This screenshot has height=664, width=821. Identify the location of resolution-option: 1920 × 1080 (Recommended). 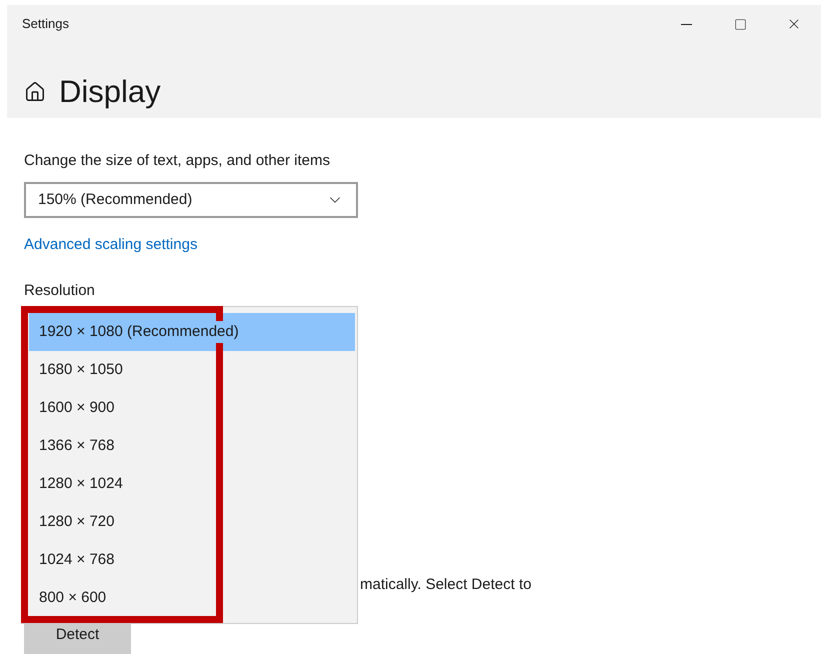
(192, 332).